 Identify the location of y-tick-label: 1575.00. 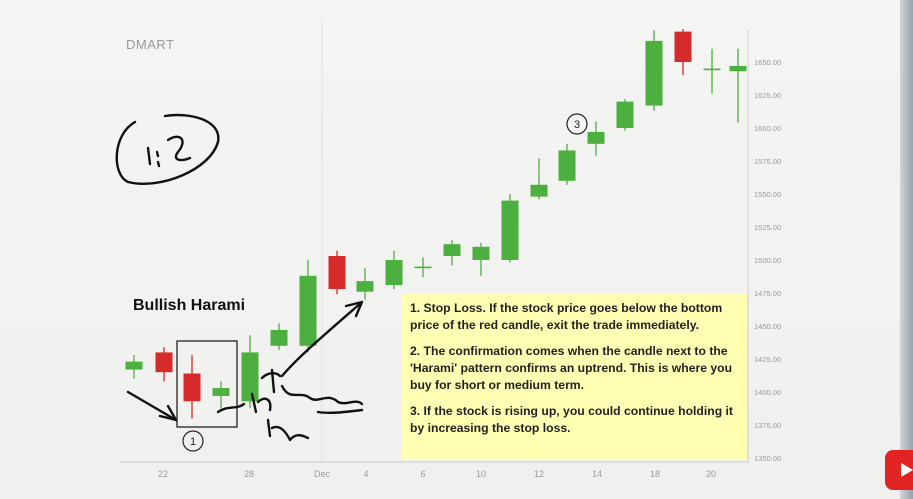
(767, 161).